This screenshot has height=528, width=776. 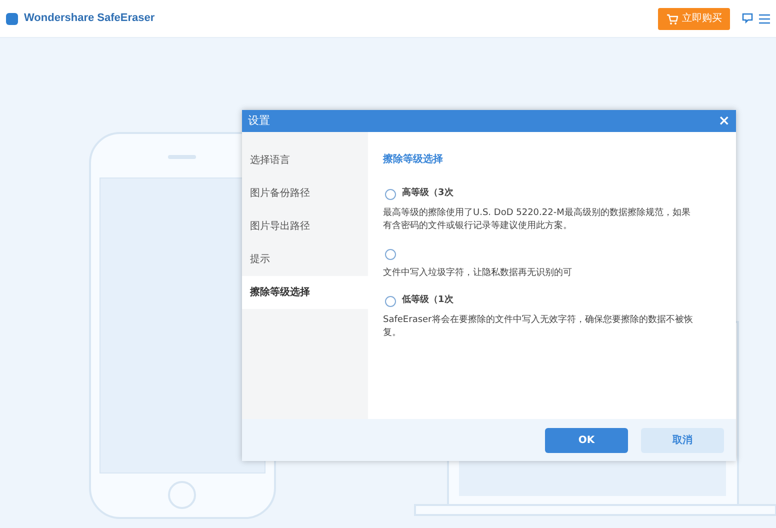 What do you see at coordinates (428, 193) in the screenshot?
I see `option-label: 高等级（3次` at bounding box center [428, 193].